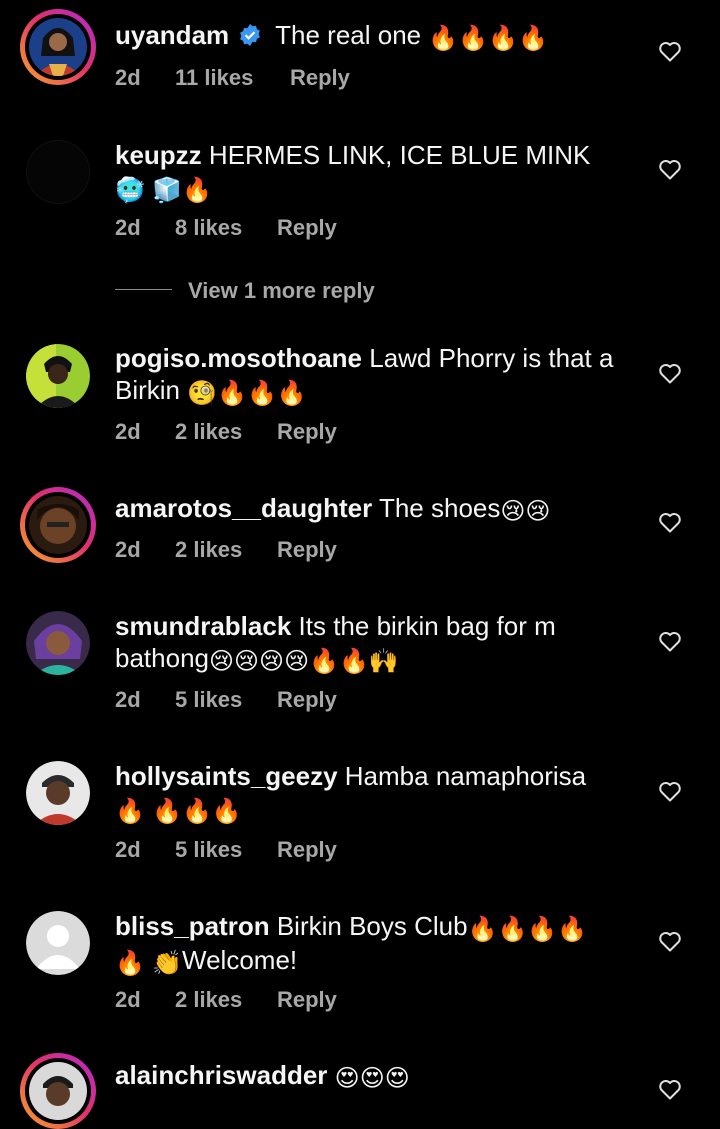 This screenshot has width=720, height=1129. Describe the element at coordinates (203, 626) in the screenshot. I see `comment-username: smundrablack` at that location.